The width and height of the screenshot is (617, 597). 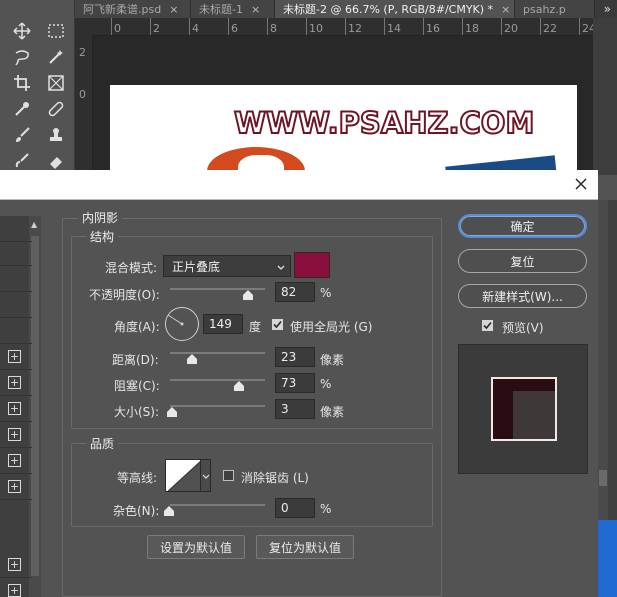 I want to click on ruler-tick: 8, so click(x=273, y=28).